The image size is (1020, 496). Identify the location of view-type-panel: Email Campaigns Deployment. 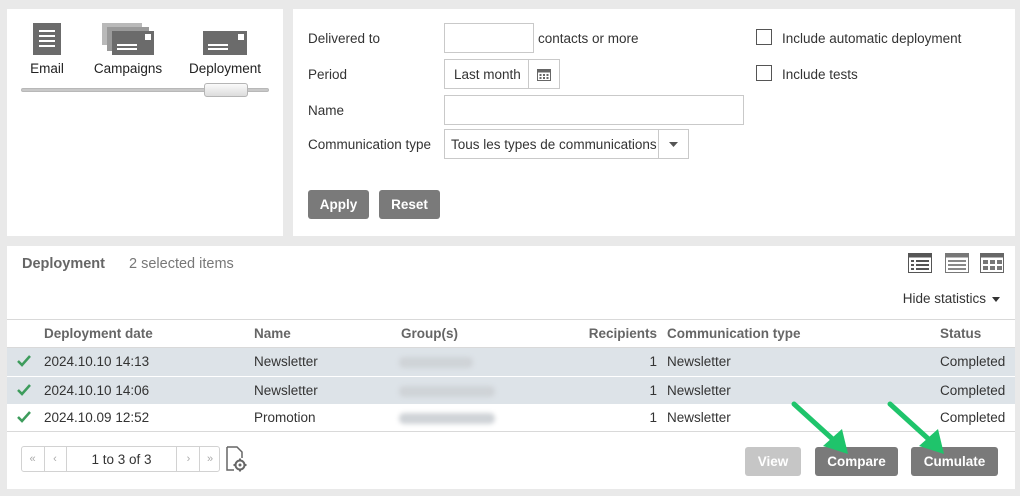
(145, 122).